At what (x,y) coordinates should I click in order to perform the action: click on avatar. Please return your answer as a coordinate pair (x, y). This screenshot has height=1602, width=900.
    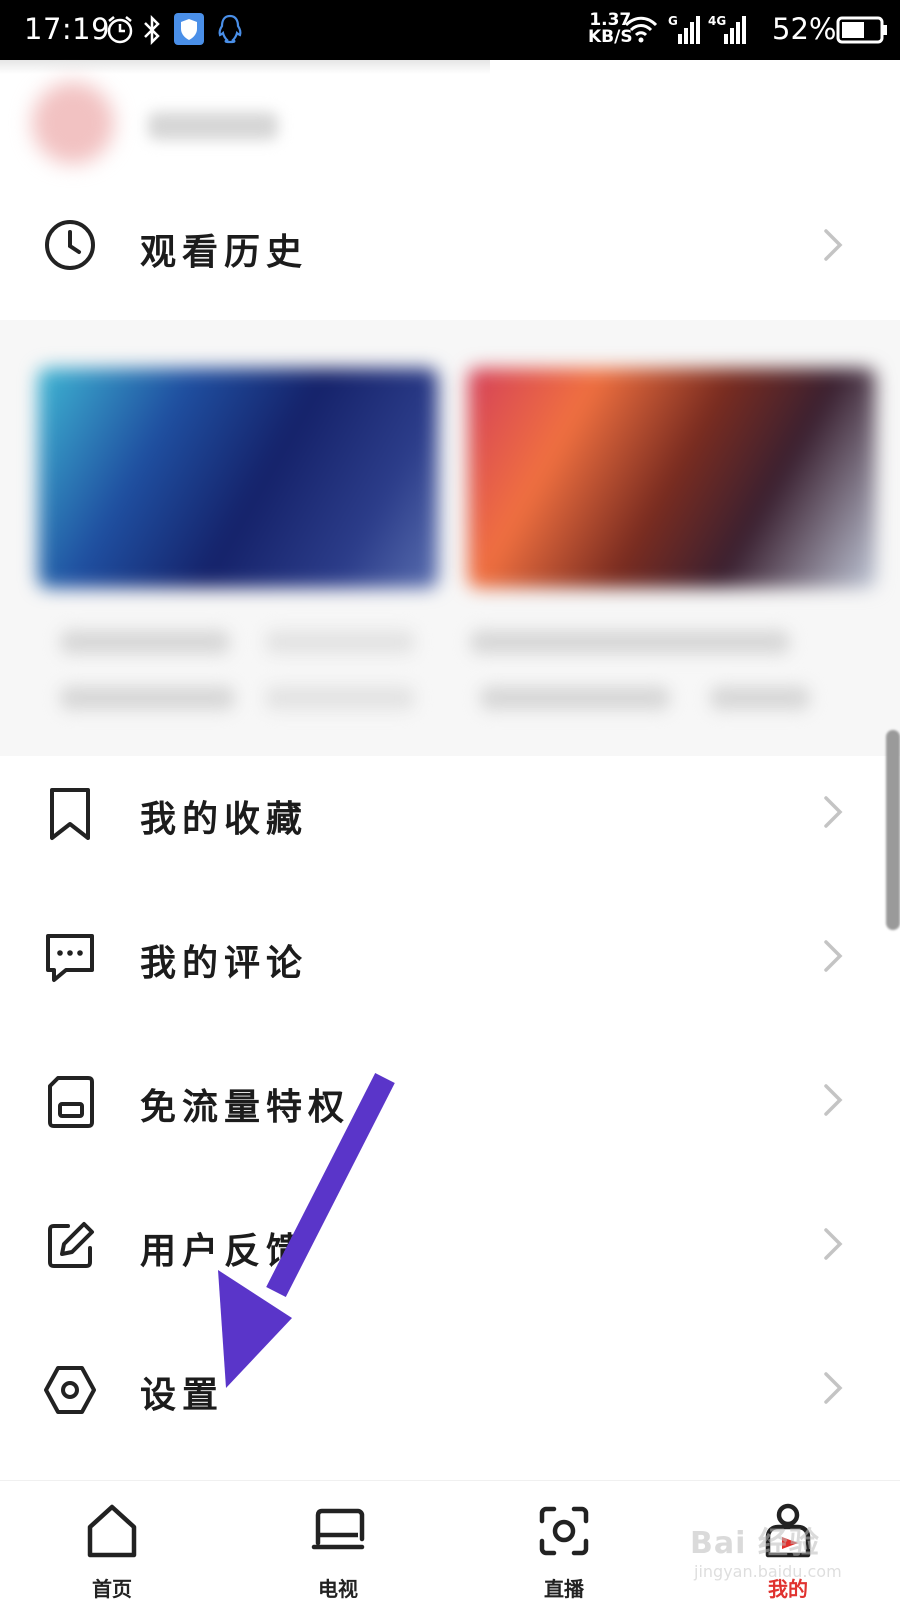
    Looking at the image, I should click on (73, 123).